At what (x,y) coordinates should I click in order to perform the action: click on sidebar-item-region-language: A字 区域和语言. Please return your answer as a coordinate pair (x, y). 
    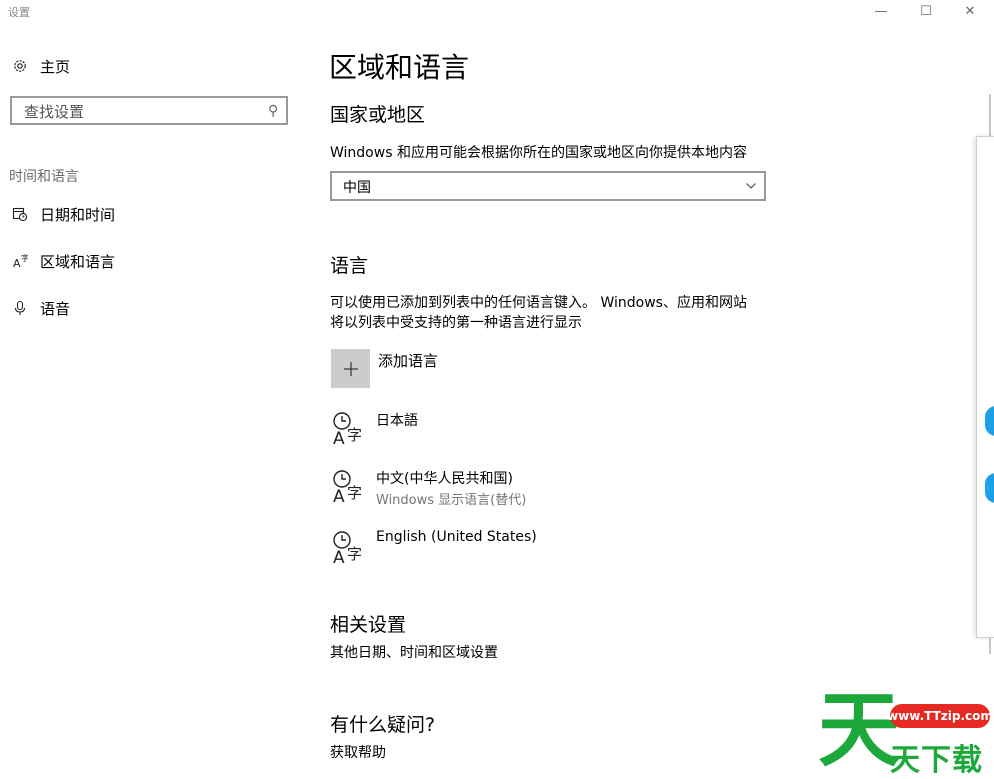
    Looking at the image, I should click on (150, 261).